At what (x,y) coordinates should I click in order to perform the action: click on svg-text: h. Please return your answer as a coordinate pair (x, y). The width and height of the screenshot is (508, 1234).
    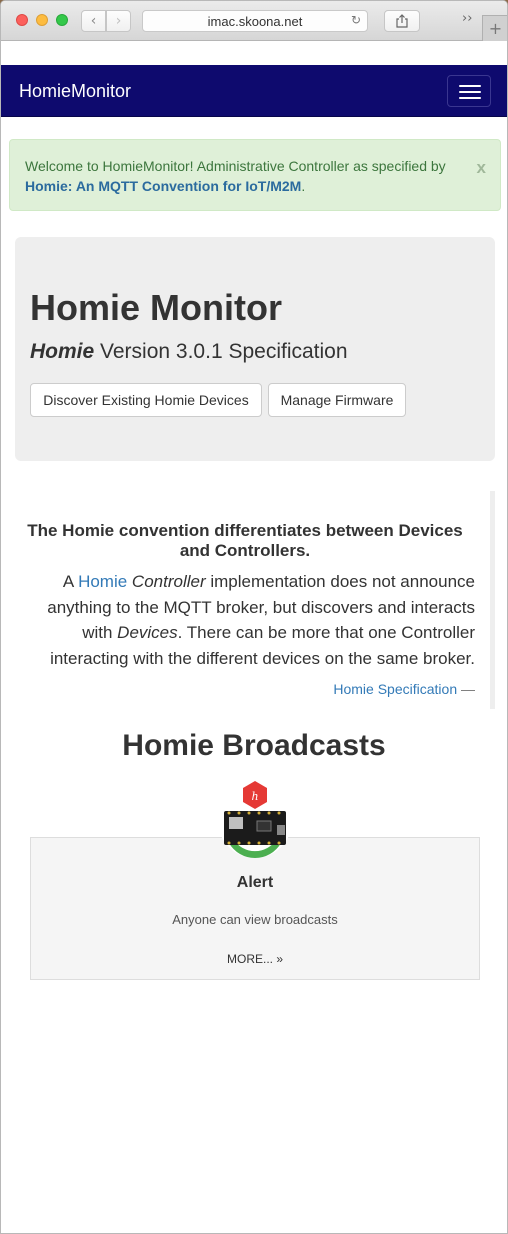
    Looking at the image, I should click on (254, 796).